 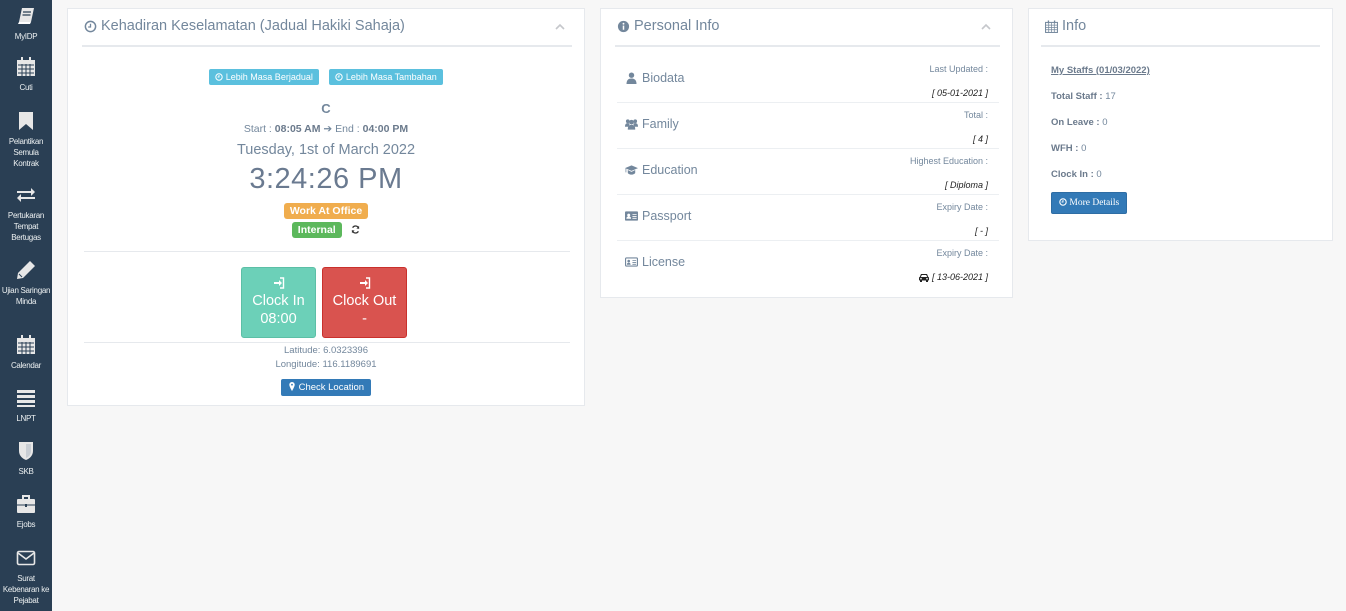 I want to click on info-circle-icon, so click(x=623, y=26).